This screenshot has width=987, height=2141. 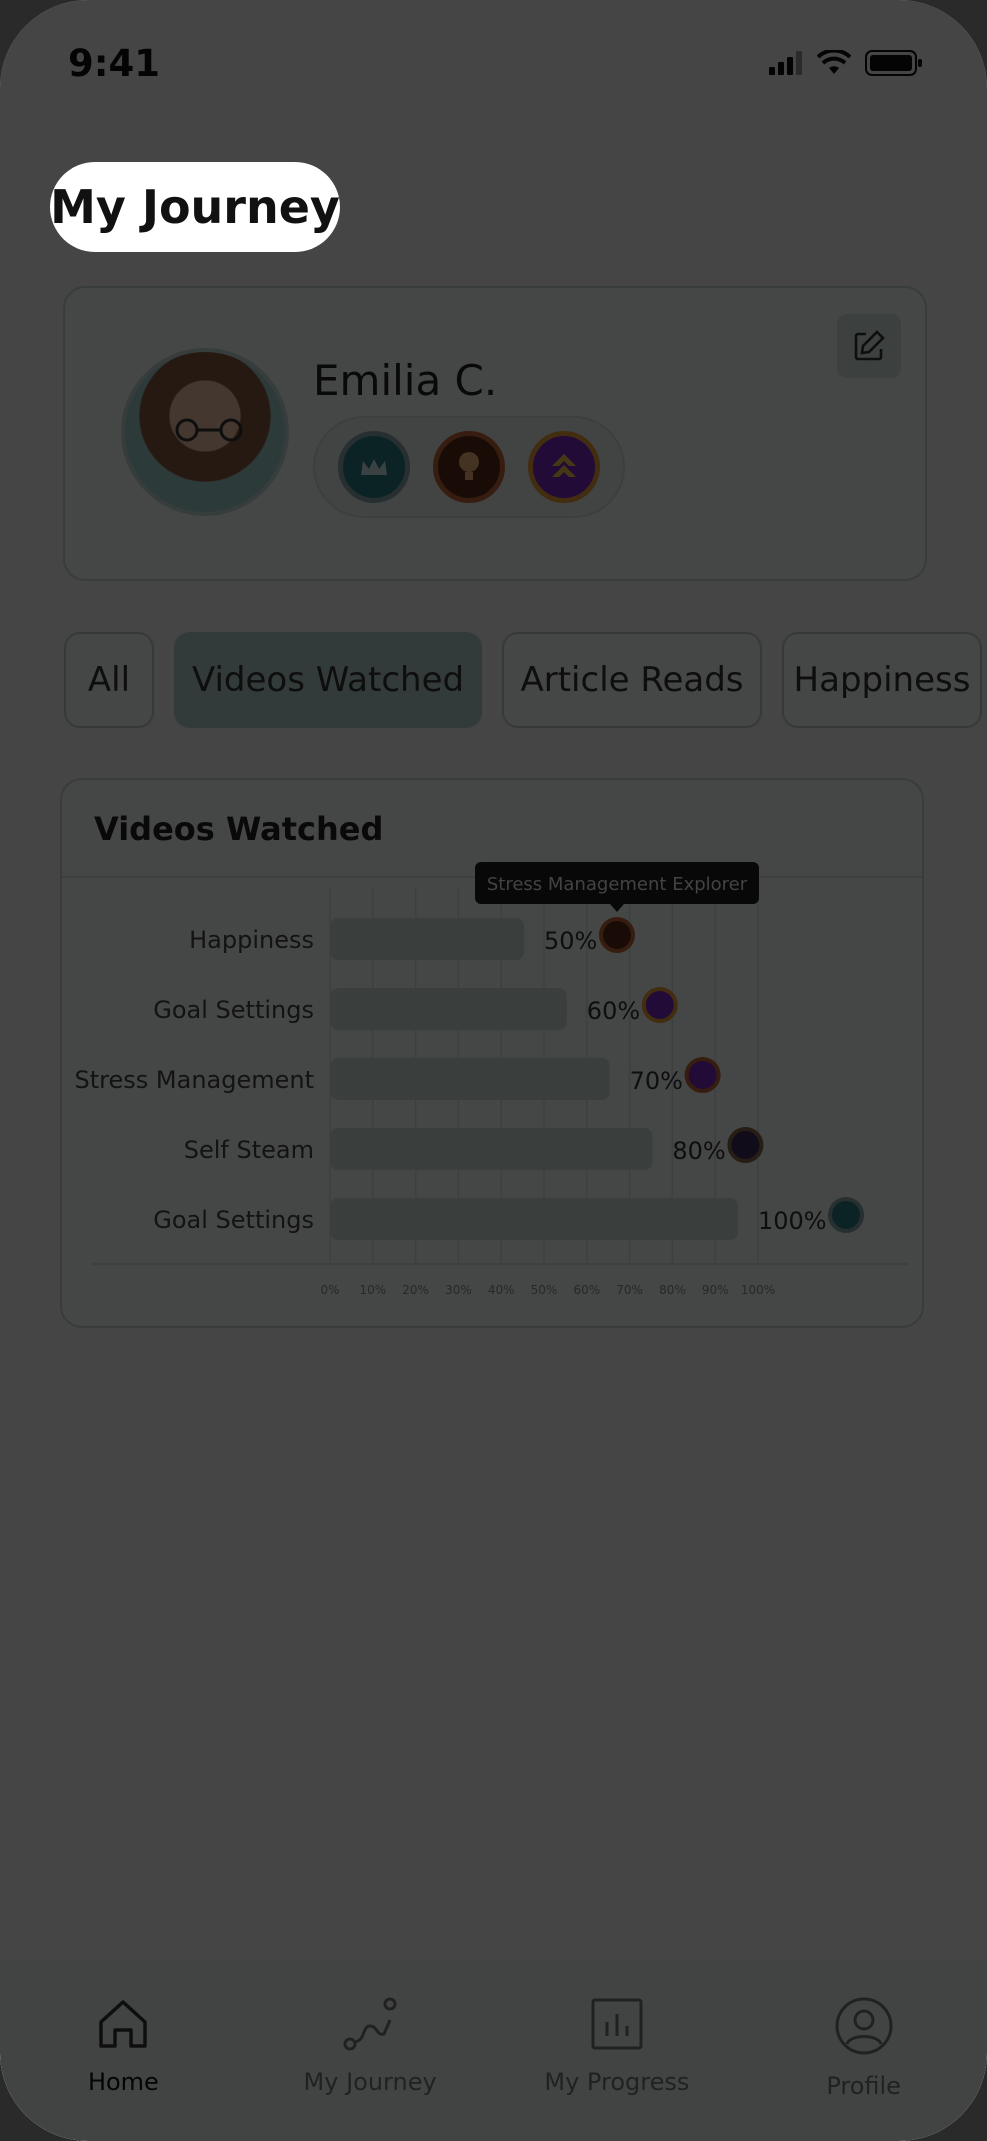 I want to click on status-time: 9:41, so click(x=114, y=63).